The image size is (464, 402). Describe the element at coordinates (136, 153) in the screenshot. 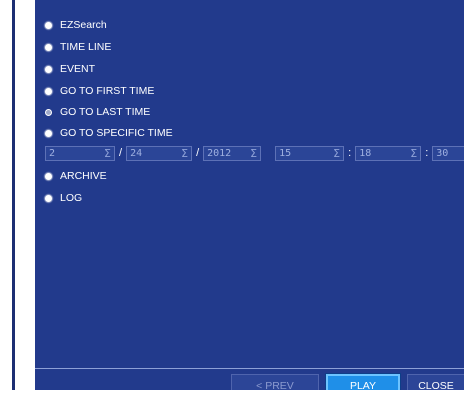

I see `day-value: 24` at that location.